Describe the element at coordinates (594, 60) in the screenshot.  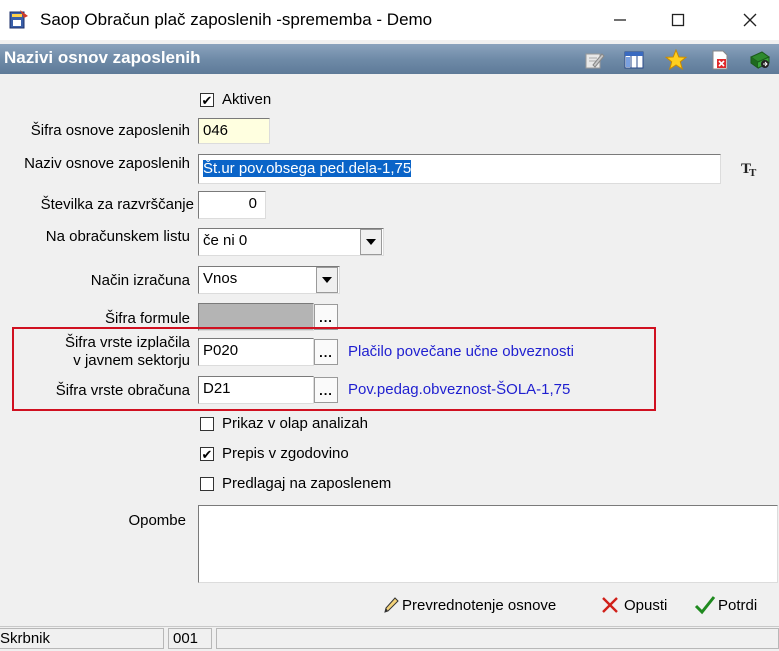
I see `edit-icon` at that location.